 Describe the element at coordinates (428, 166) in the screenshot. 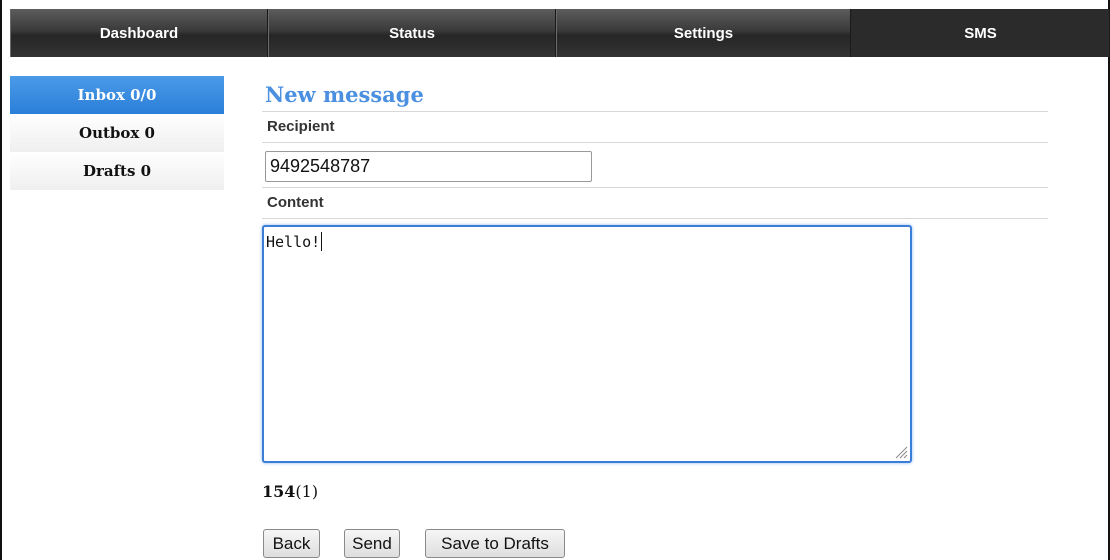

I see `recipient-input` at that location.